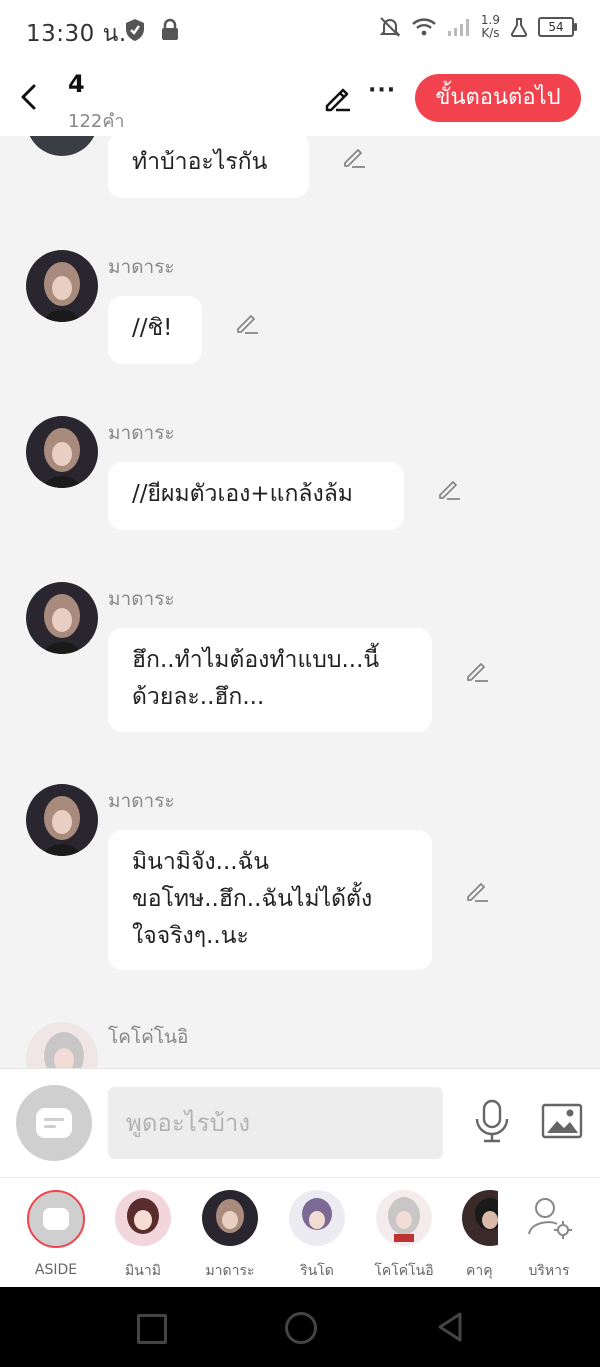 This screenshot has height=1367, width=600. I want to click on system-nav-bar, so click(300, 1327).